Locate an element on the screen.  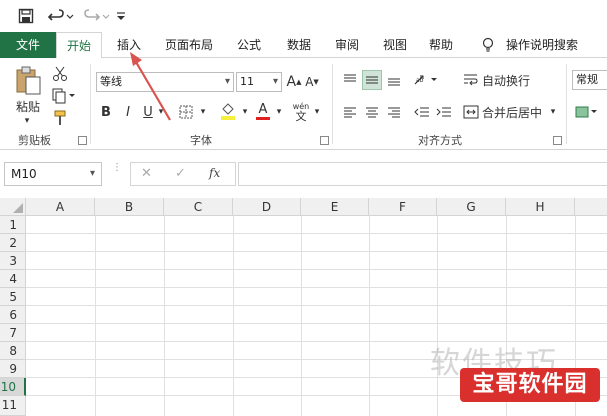
column-header: B is located at coordinates (129, 207).